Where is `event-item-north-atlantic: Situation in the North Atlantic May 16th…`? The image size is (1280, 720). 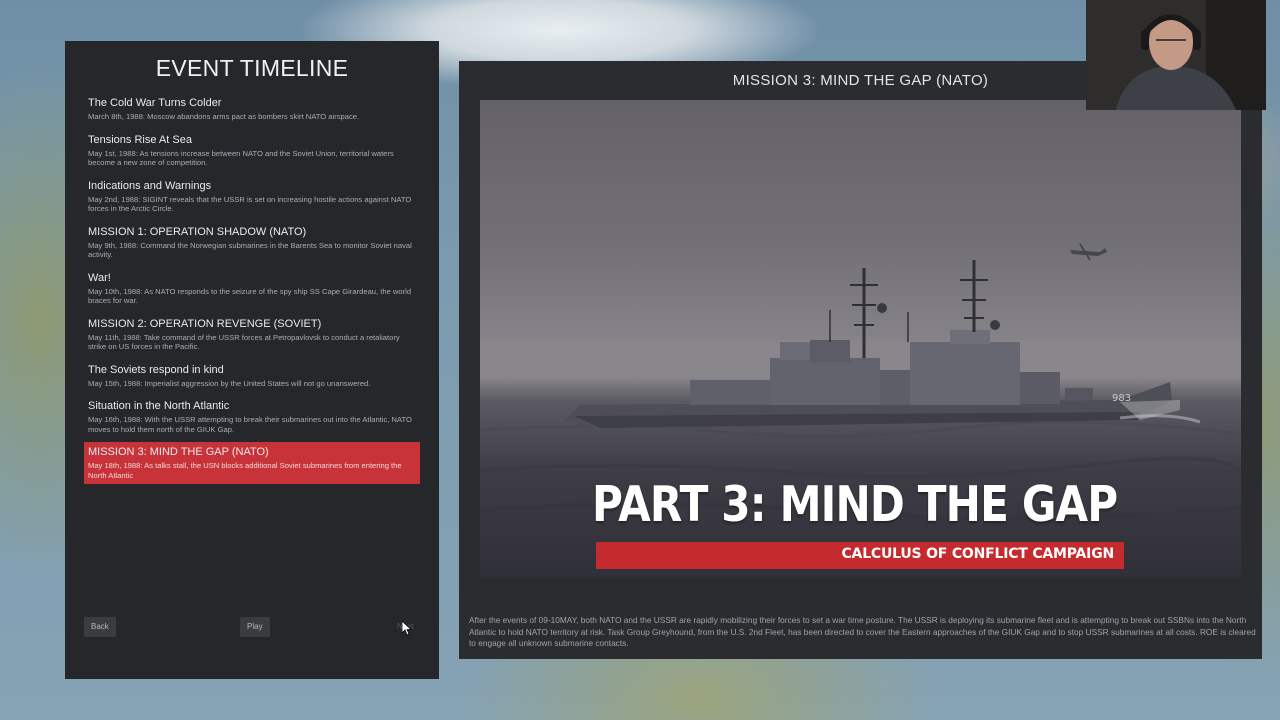 event-item-north-atlantic: Situation in the North Atlantic May 16th… is located at coordinates (252, 417).